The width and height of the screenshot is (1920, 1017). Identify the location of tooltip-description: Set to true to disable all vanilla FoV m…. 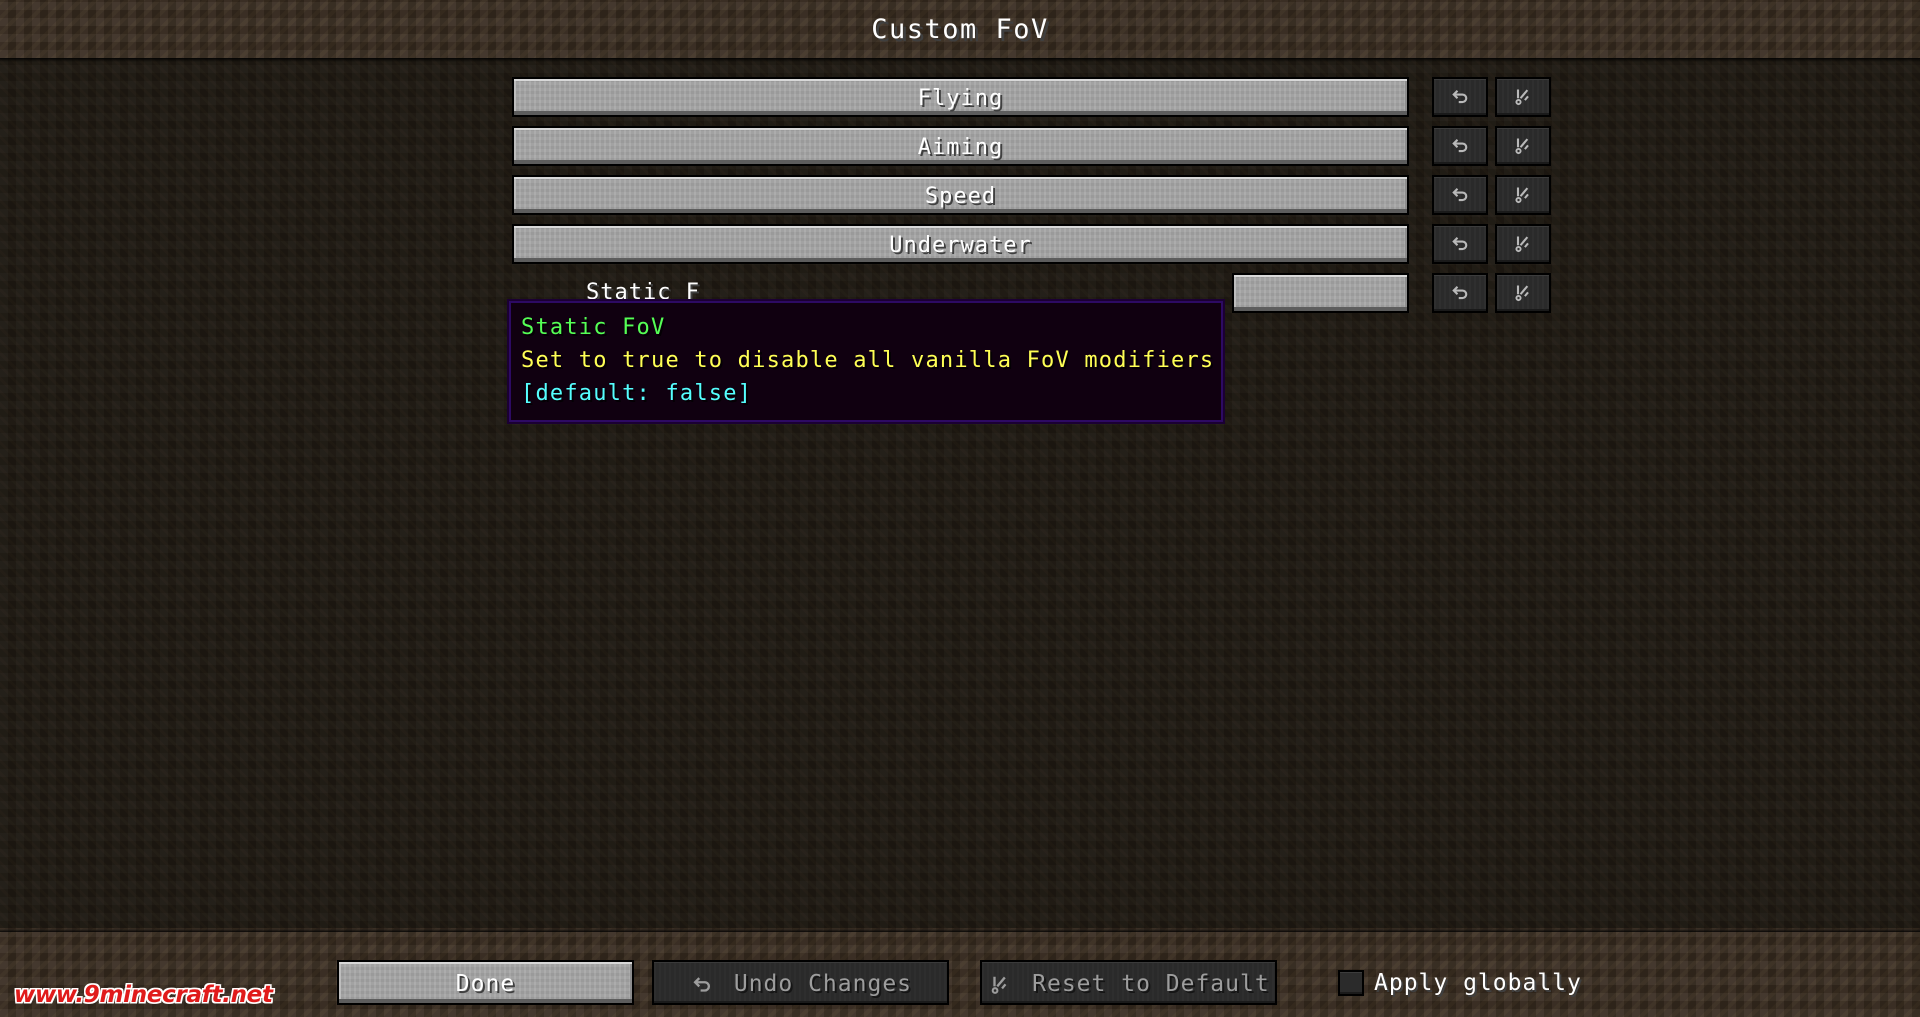
(868, 360).